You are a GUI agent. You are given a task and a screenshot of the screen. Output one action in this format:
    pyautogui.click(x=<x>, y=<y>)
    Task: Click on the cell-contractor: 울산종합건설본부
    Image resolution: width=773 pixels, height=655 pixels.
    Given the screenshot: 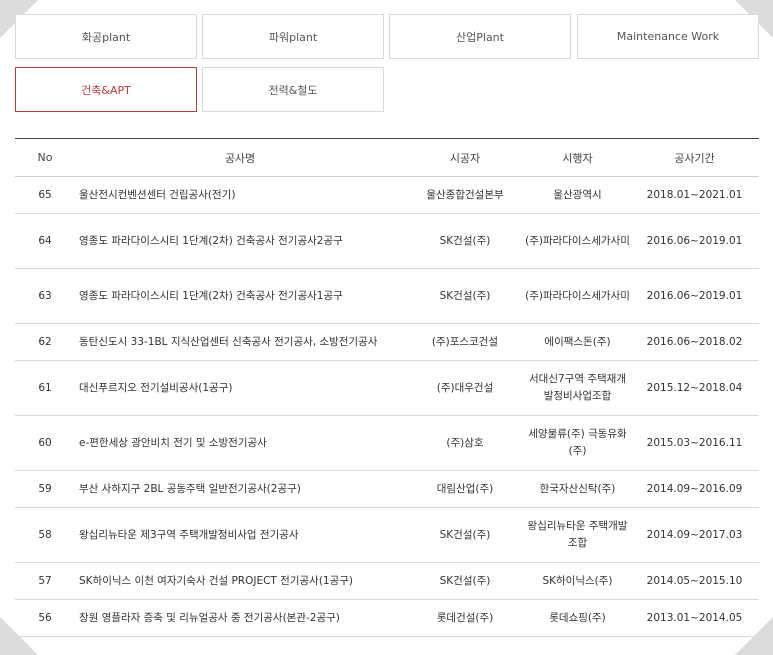 What is the action you would take?
    pyautogui.click(x=465, y=195)
    